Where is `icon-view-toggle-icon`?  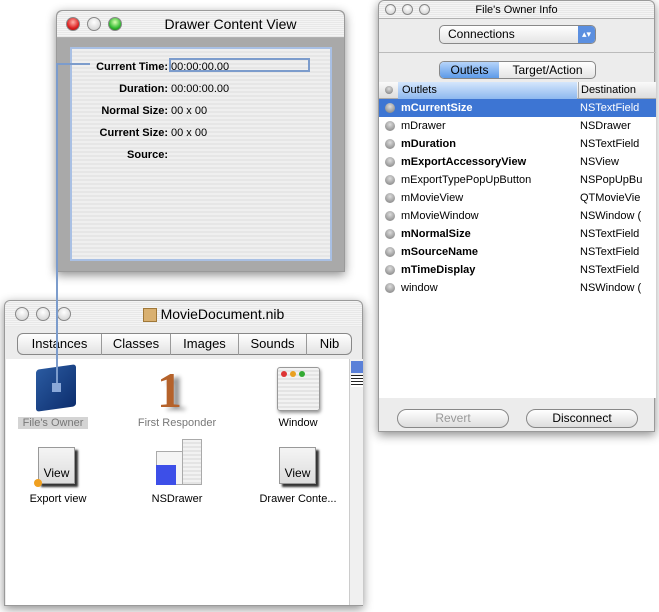
icon-view-toggle-icon is located at coordinates (357, 367).